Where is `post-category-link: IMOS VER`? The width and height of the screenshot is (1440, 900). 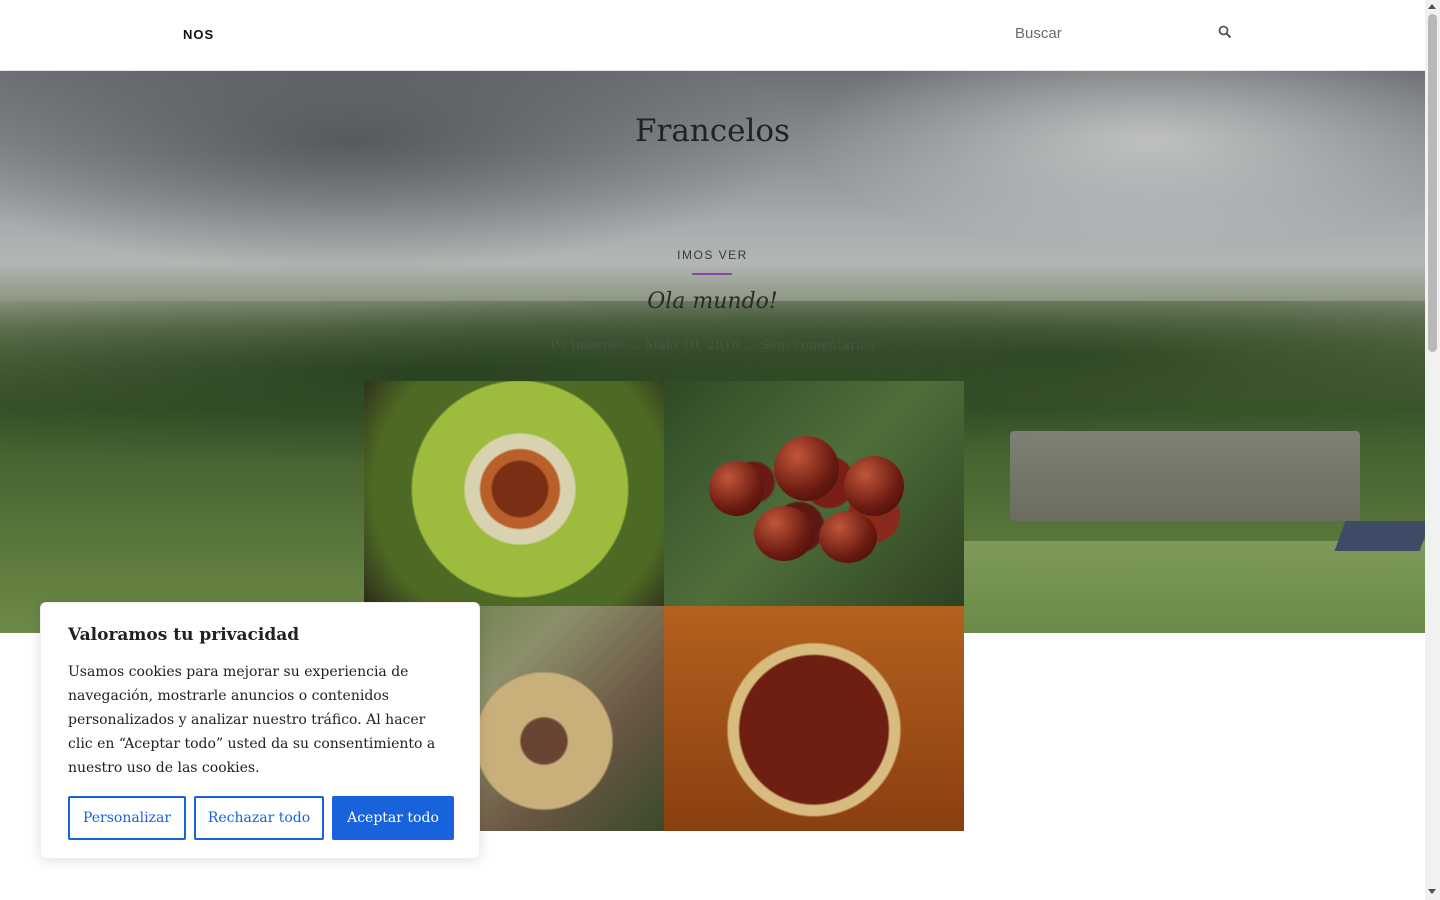 post-category-link: IMOS VER is located at coordinates (712, 255).